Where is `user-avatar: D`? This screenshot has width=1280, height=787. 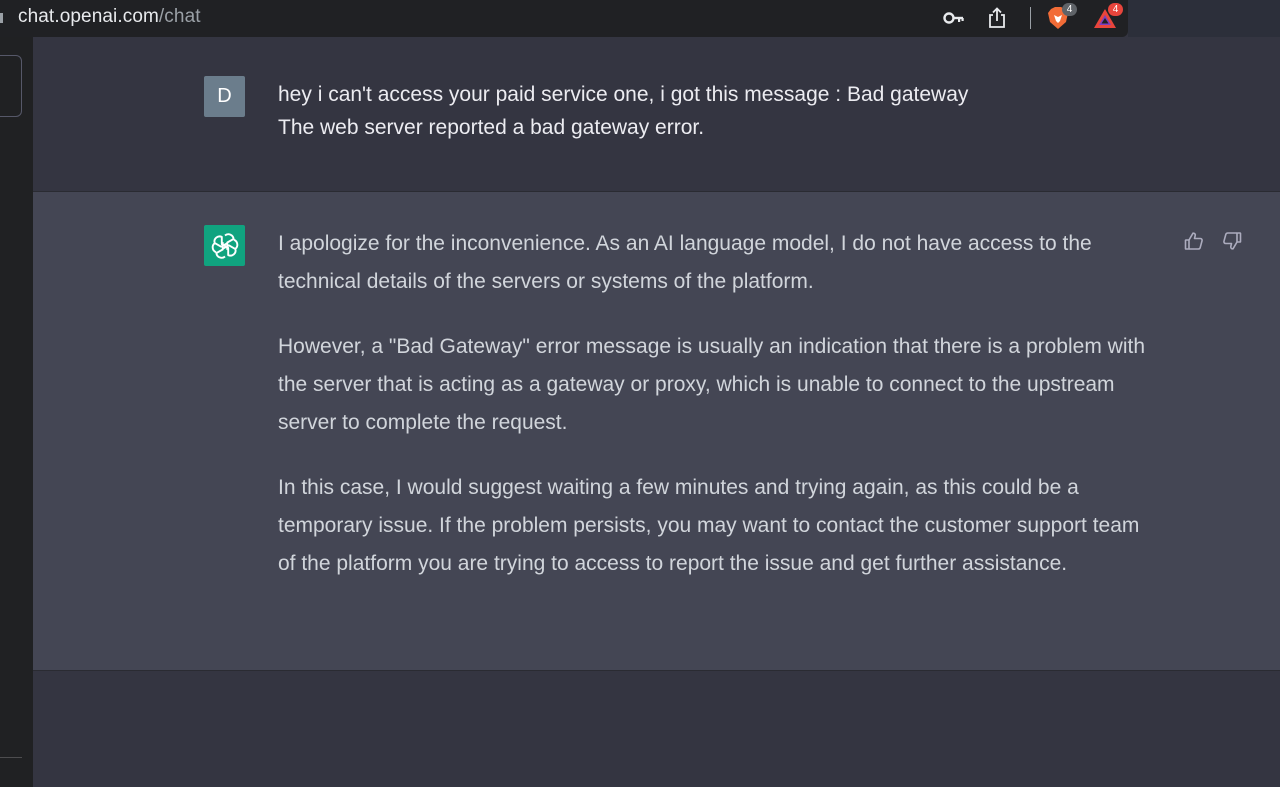
user-avatar: D is located at coordinates (224, 96).